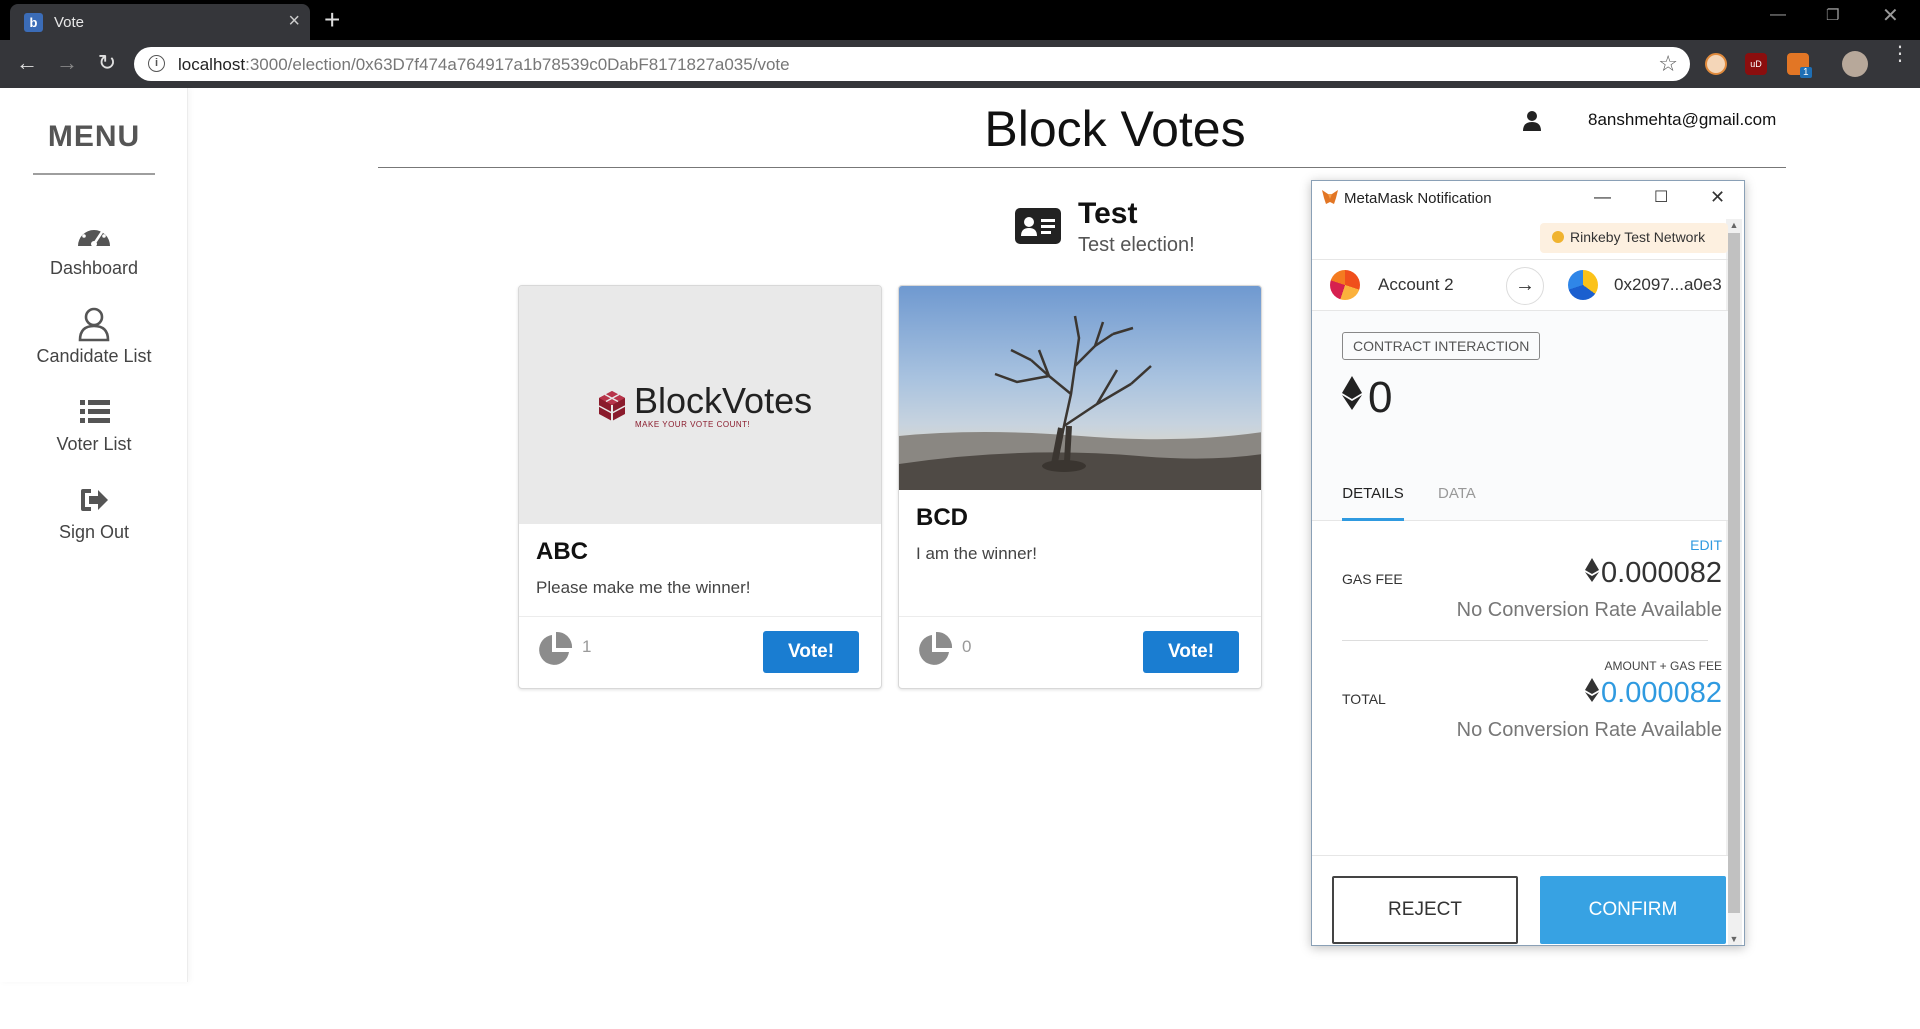 This screenshot has height=1029, width=1920. Describe the element at coordinates (1734, 939) in the screenshot. I see `scroll-down-icon: ▼` at that location.